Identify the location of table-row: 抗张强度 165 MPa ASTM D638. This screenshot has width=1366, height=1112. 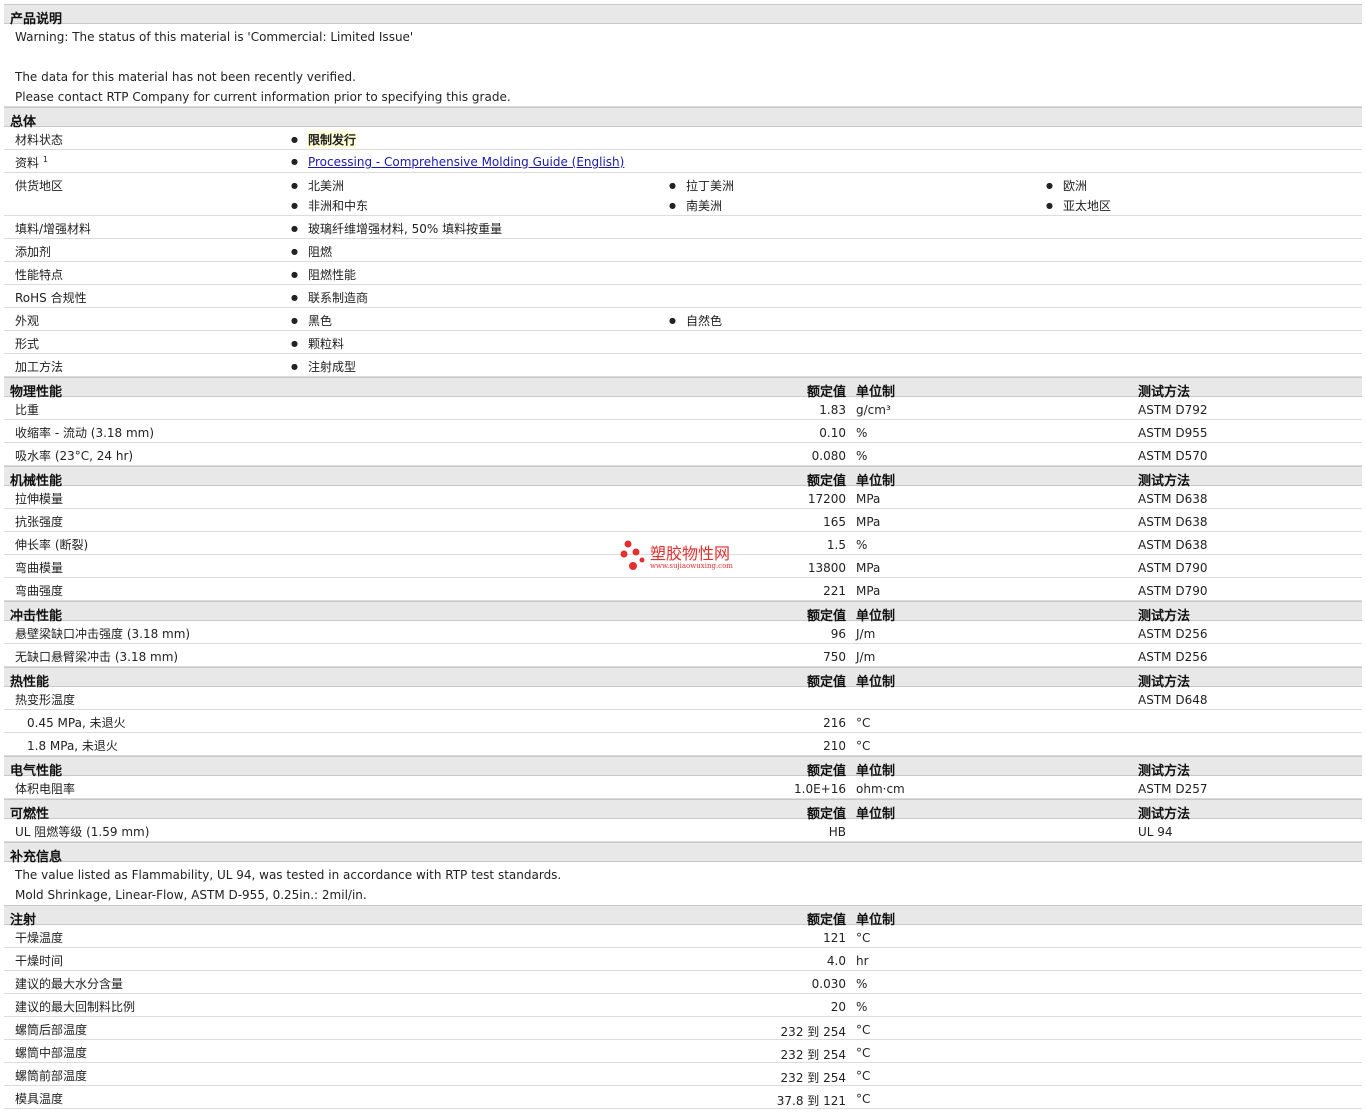
(683, 520).